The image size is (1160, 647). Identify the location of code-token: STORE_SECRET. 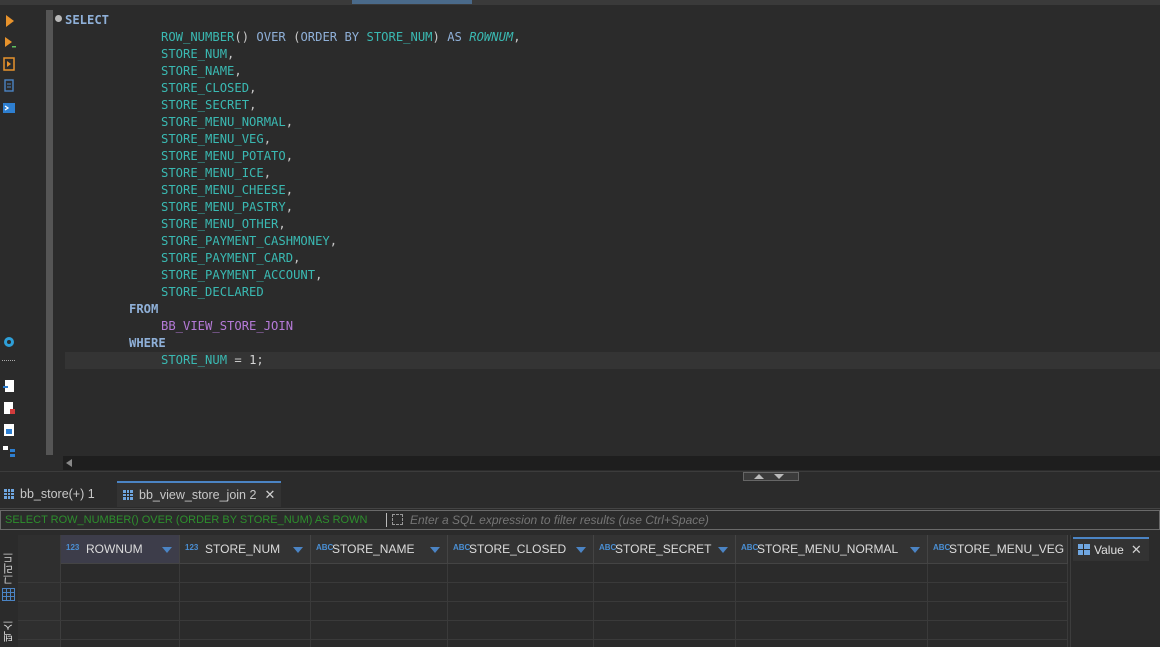
(205, 105).